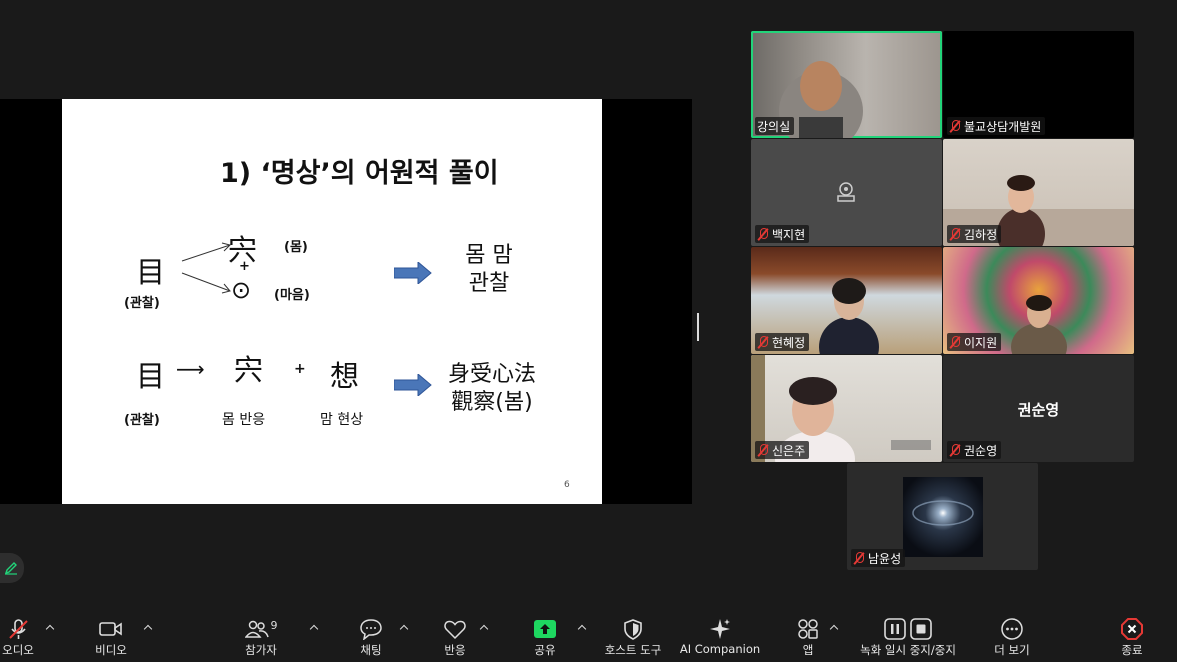  I want to click on video-tile-이지원: 이지원, so click(1038, 300).